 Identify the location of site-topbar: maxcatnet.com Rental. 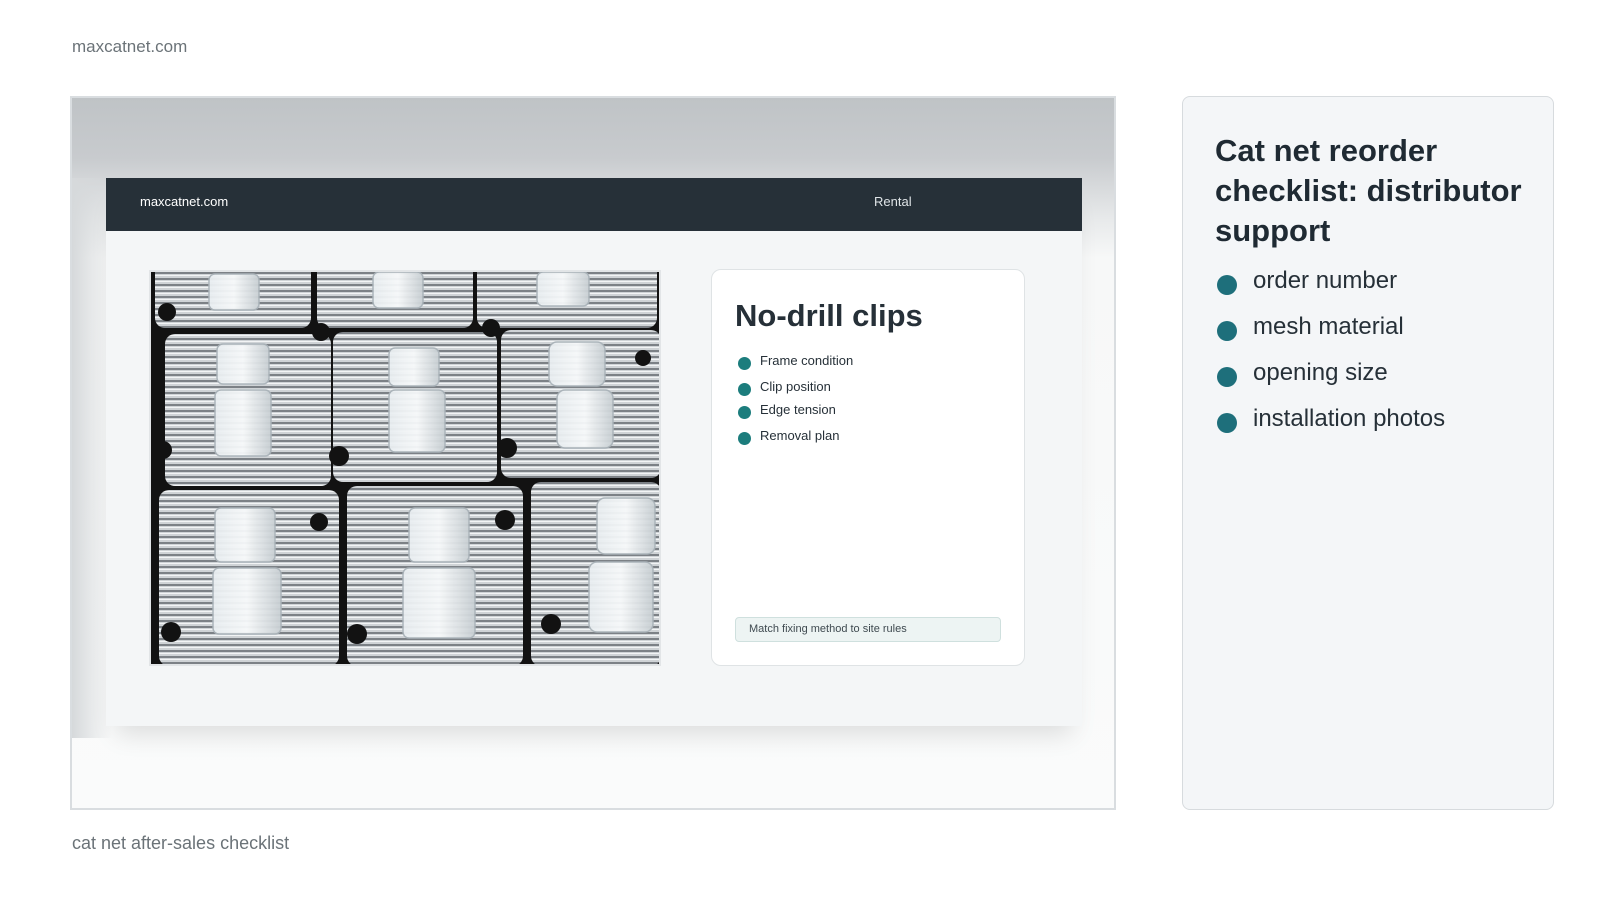
(594, 204).